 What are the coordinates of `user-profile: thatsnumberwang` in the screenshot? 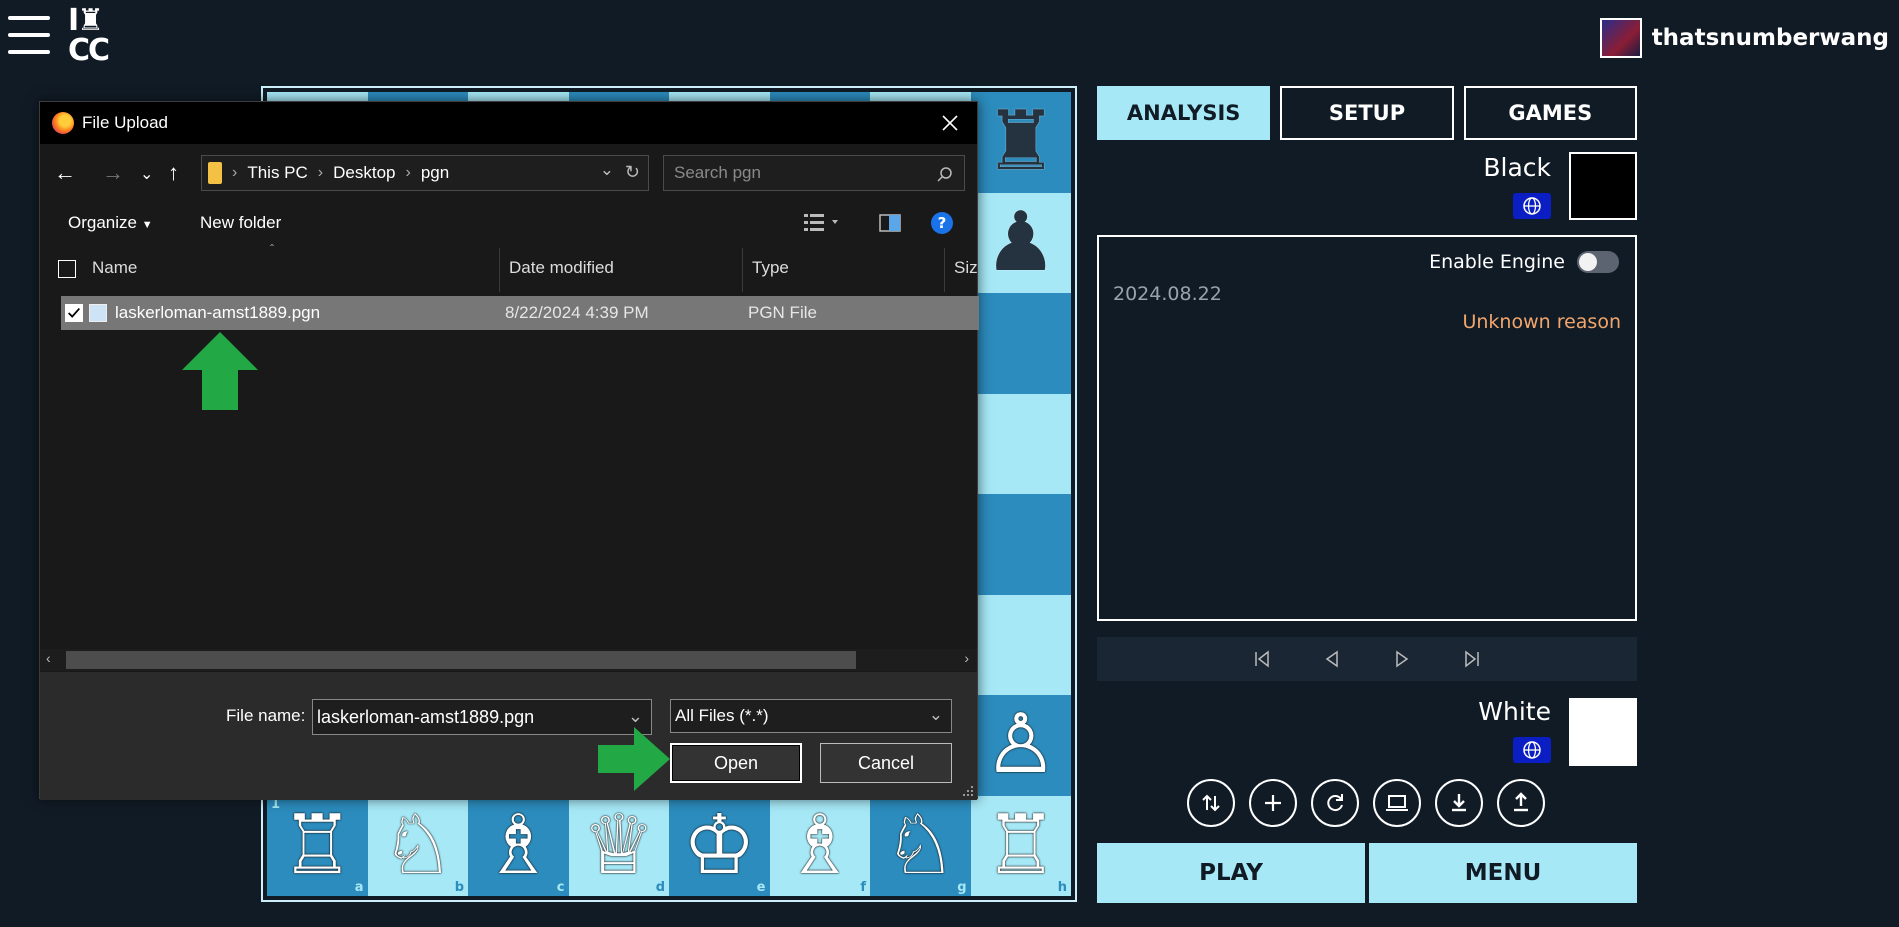 It's located at (1744, 38).